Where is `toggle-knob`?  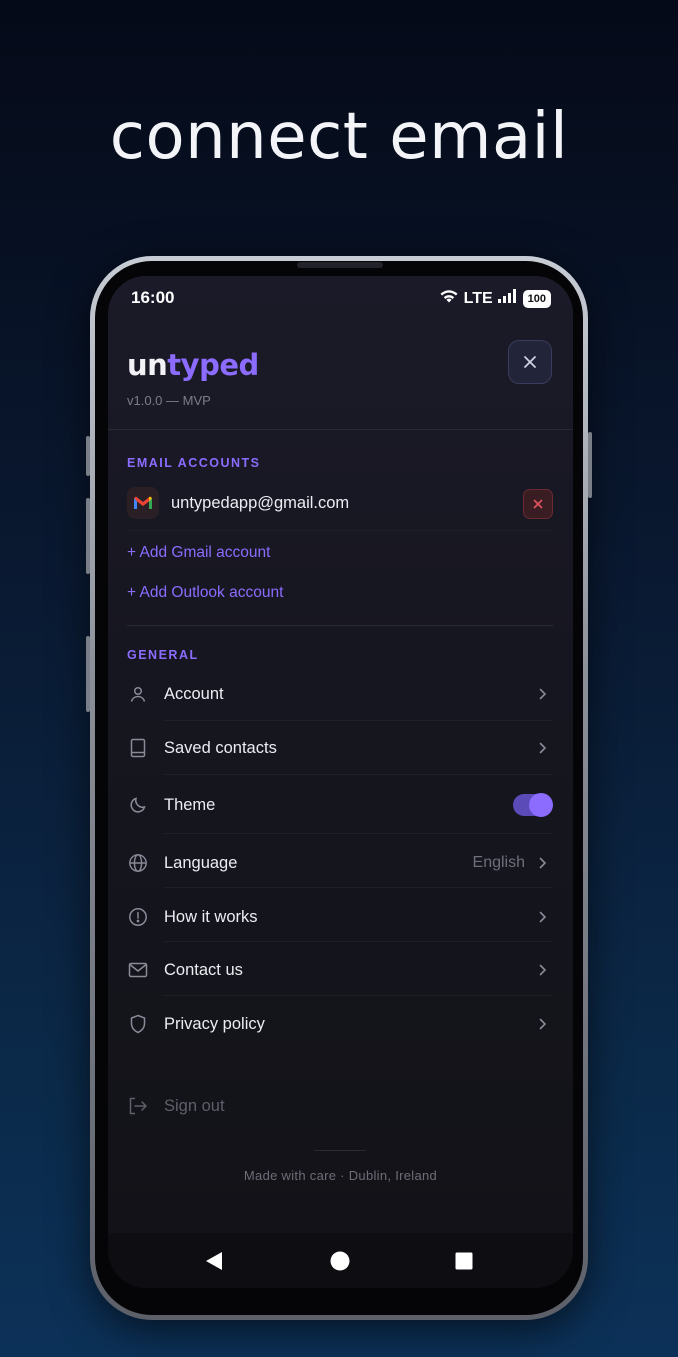 toggle-knob is located at coordinates (541, 805).